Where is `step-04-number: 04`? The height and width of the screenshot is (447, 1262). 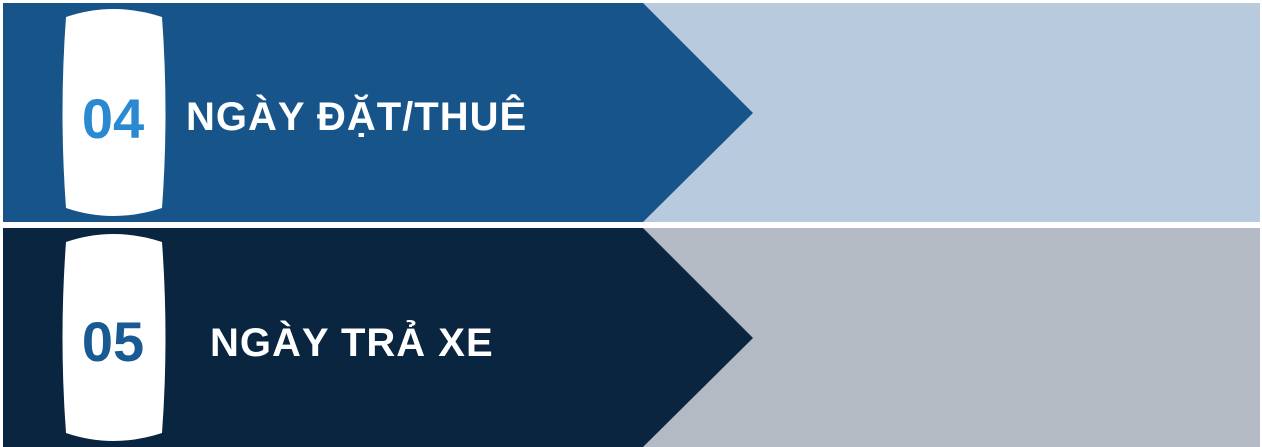
step-04-number: 04 is located at coordinates (113, 118).